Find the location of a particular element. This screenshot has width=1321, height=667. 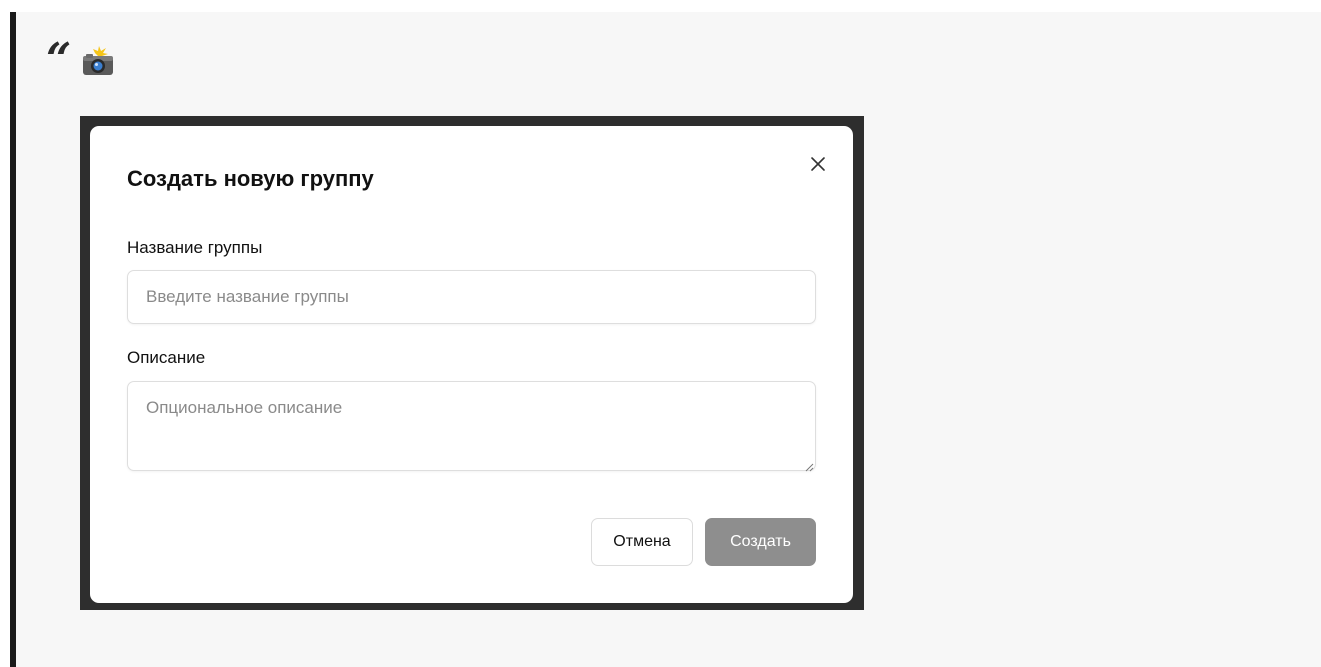

left-border-bar is located at coordinates (13, 339).